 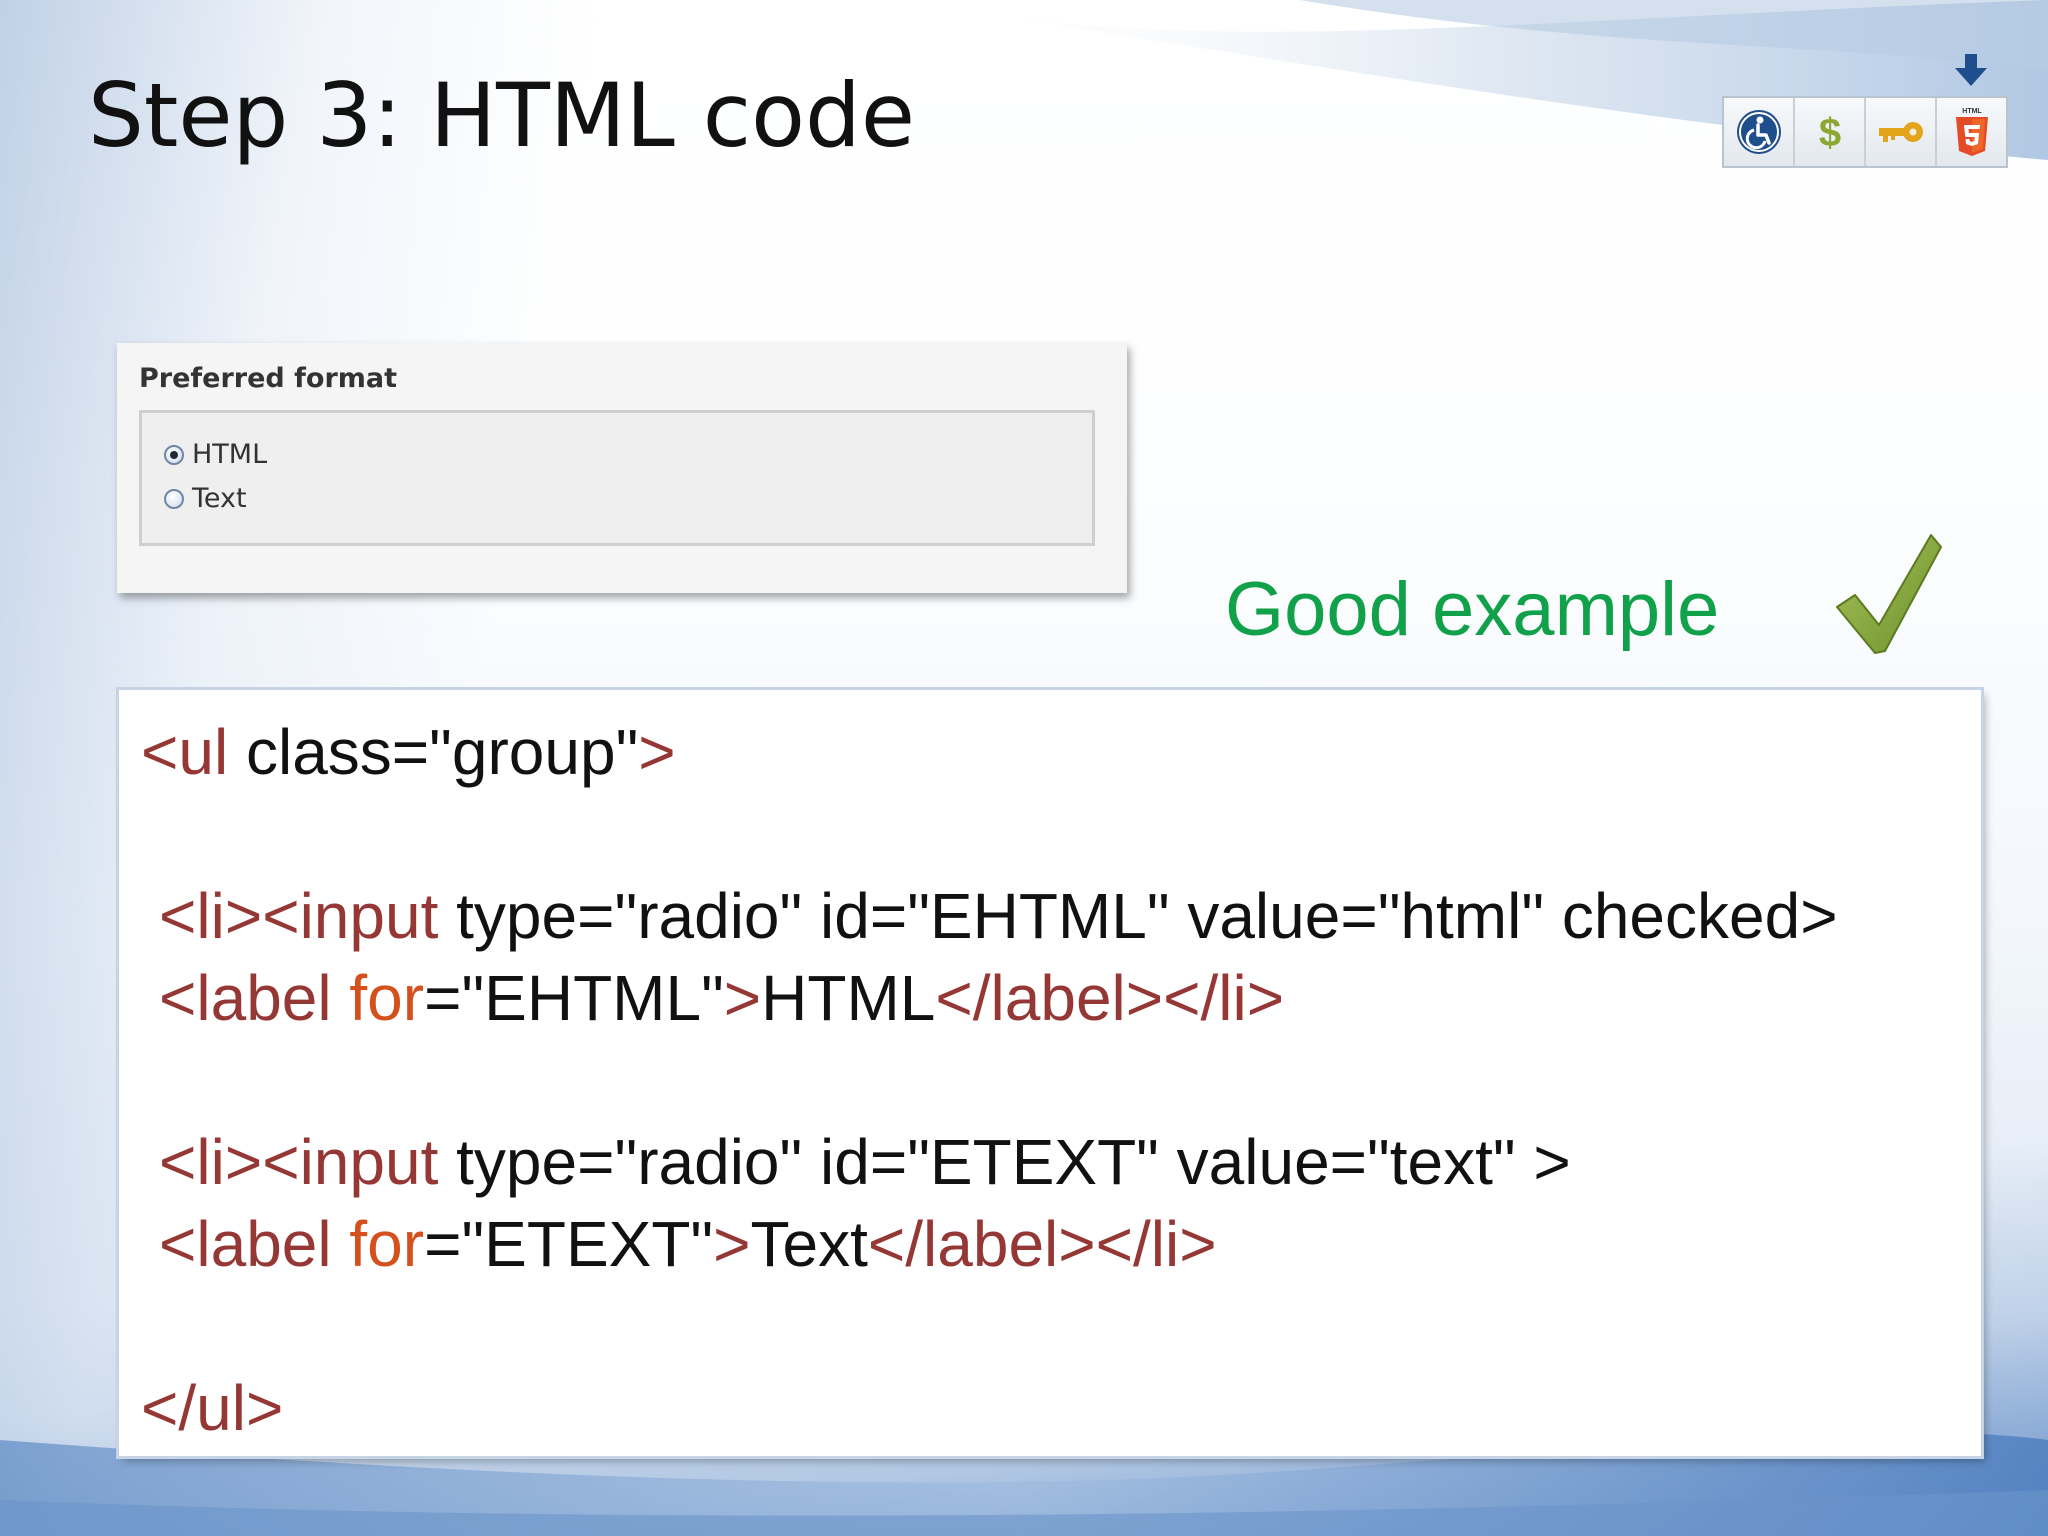 I want to click on html5-icon: HTML, so click(x=1971, y=132).